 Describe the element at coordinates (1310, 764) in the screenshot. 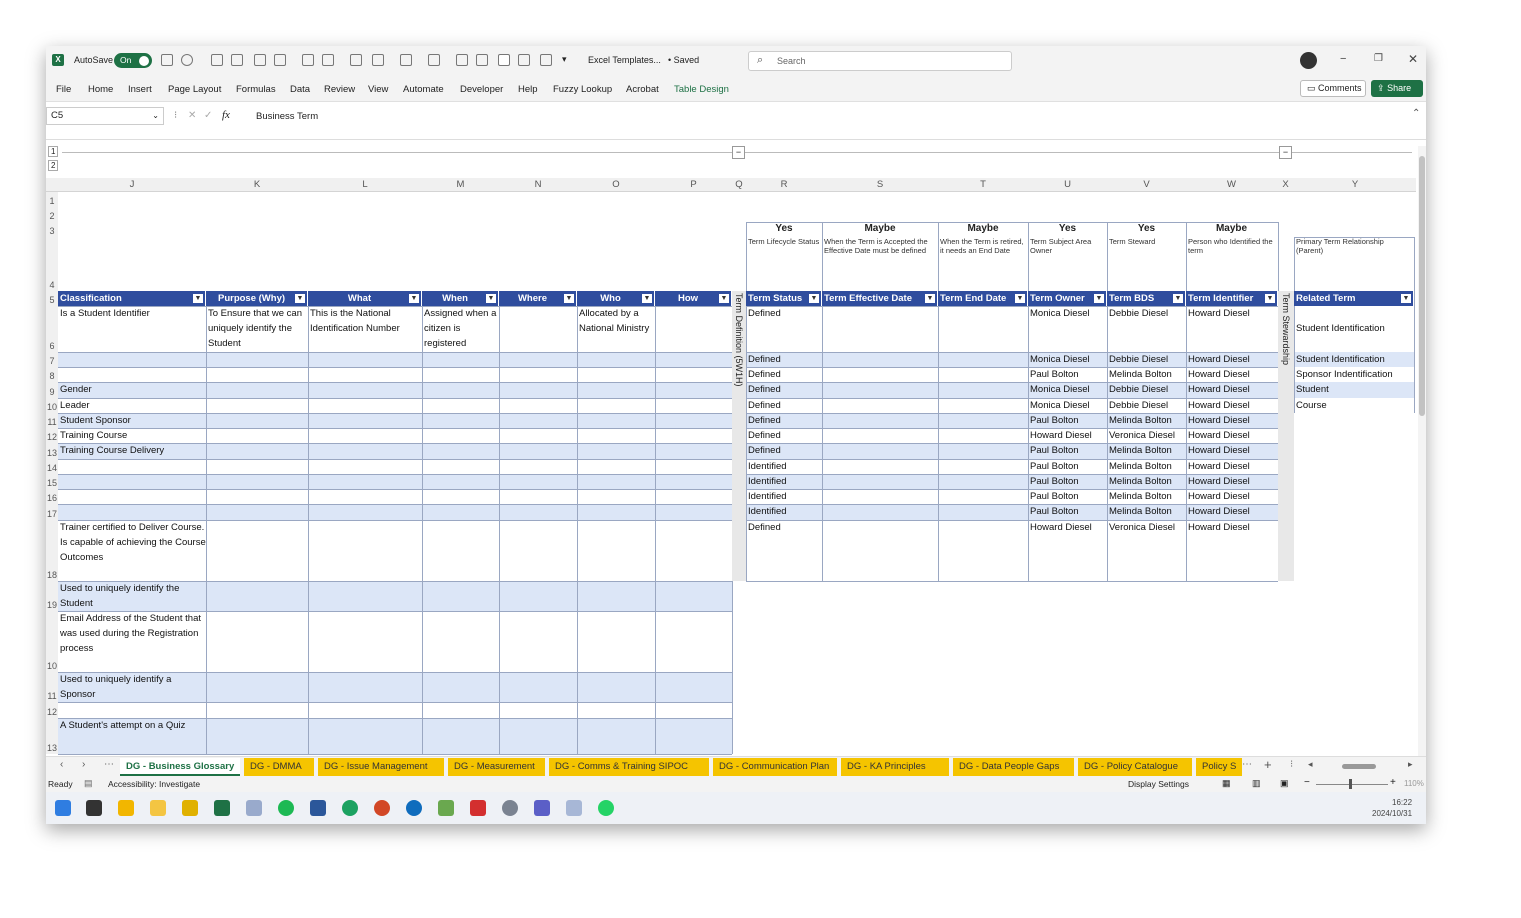

I see `scroll-left-icon: ◂` at that location.